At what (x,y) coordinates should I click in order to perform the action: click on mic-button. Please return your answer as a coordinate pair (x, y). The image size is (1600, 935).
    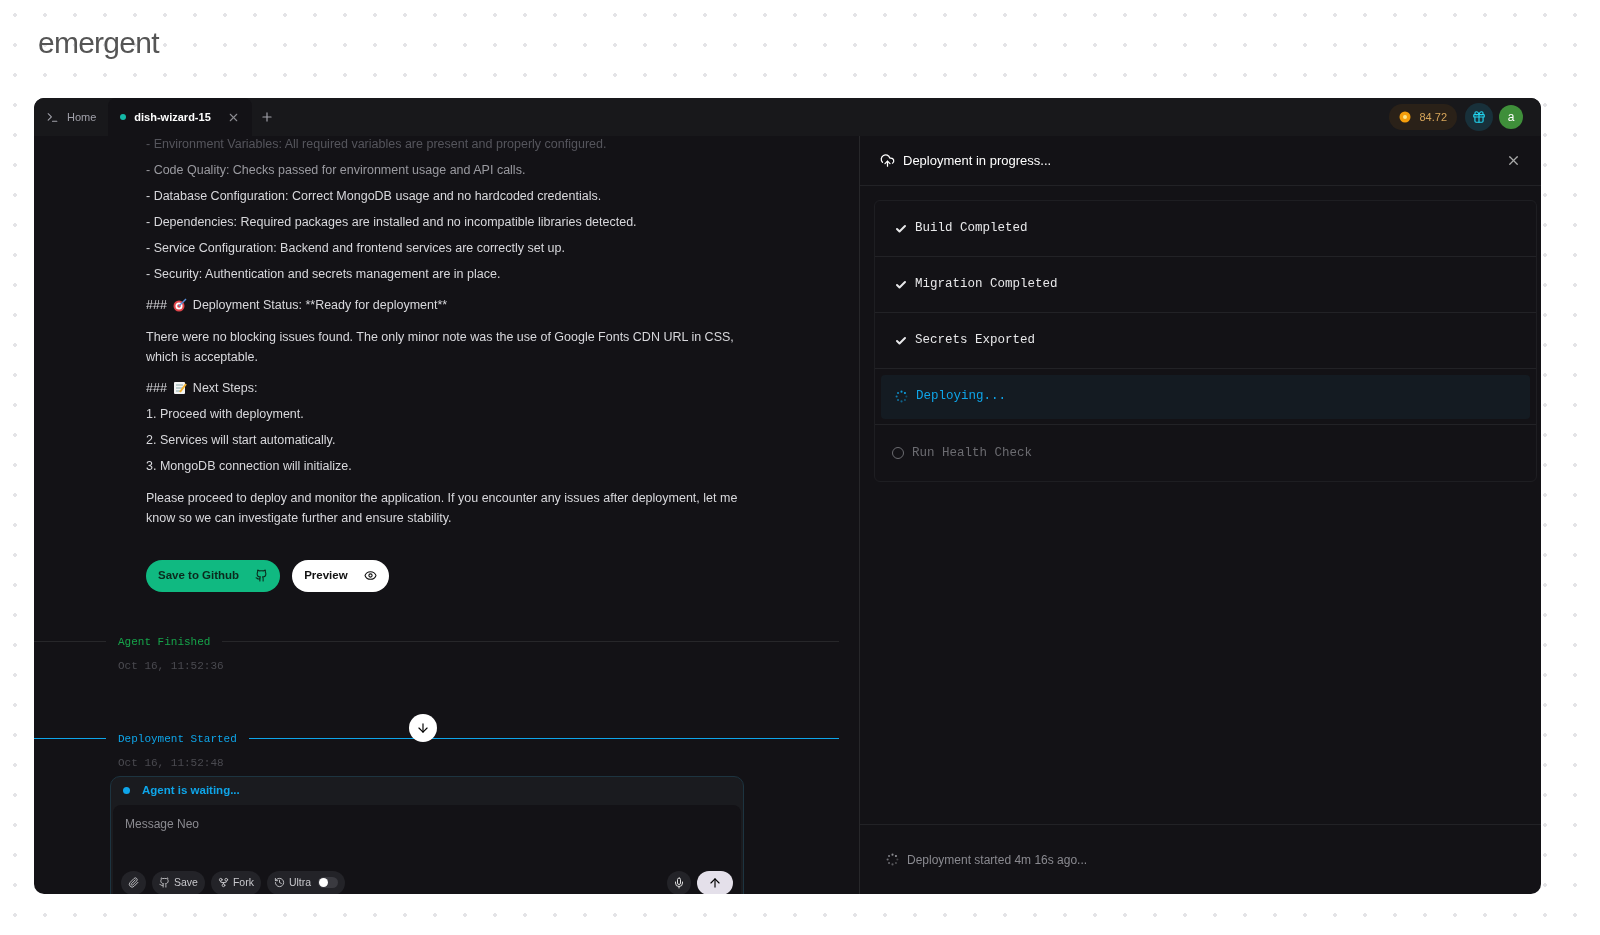
    Looking at the image, I should click on (679, 882).